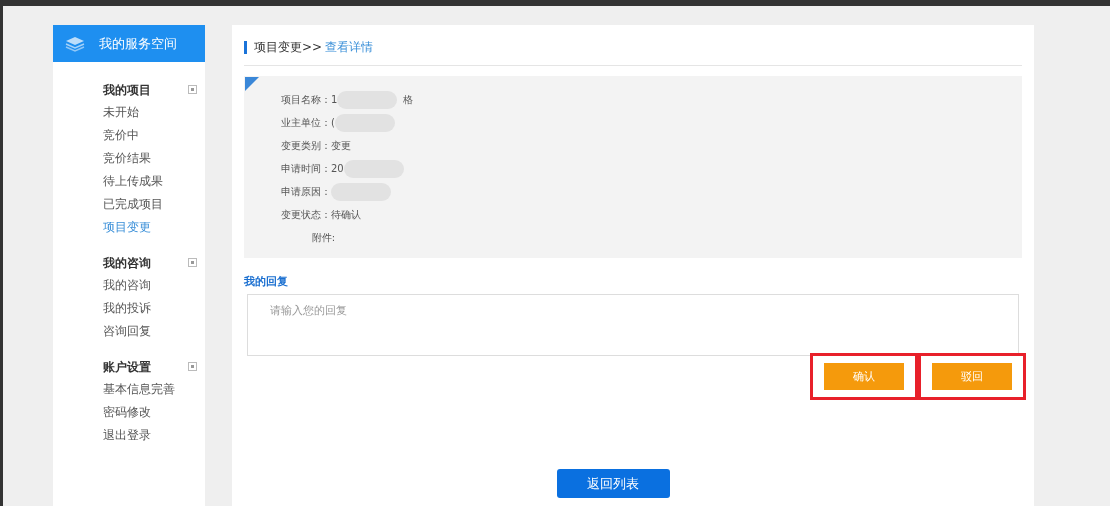 This screenshot has height=506, width=1110. I want to click on detail-value: 变更, so click(341, 146).